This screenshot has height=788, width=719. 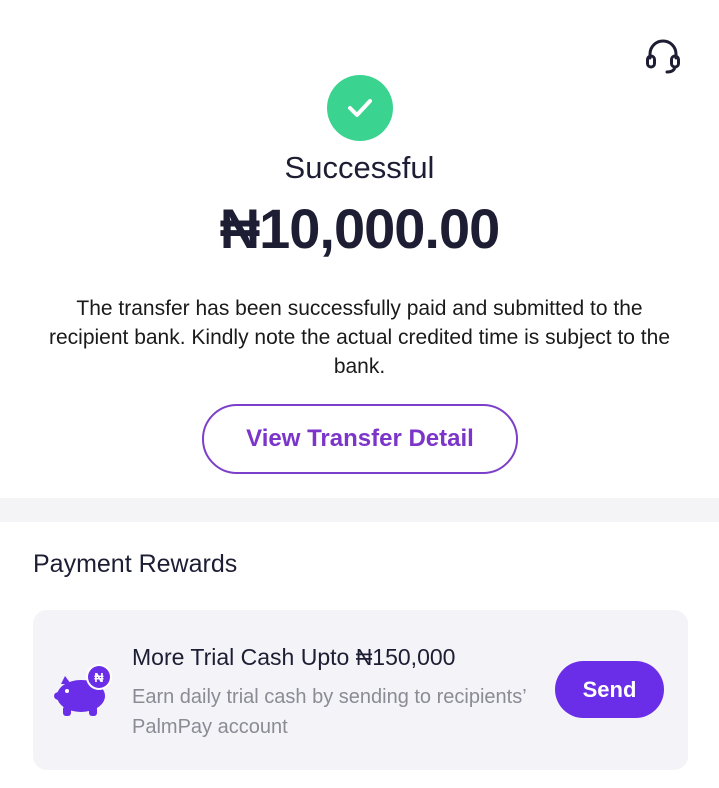 I want to click on headset-icon, so click(x=663, y=56).